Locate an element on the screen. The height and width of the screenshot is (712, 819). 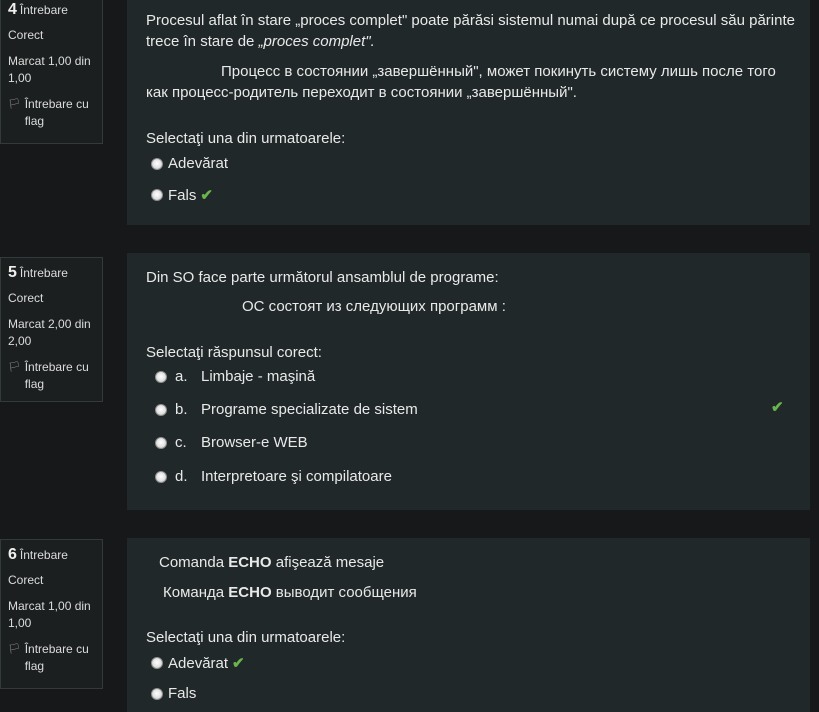
answer-option-a: a. Limbaje - maşină is located at coordinates (235, 376).